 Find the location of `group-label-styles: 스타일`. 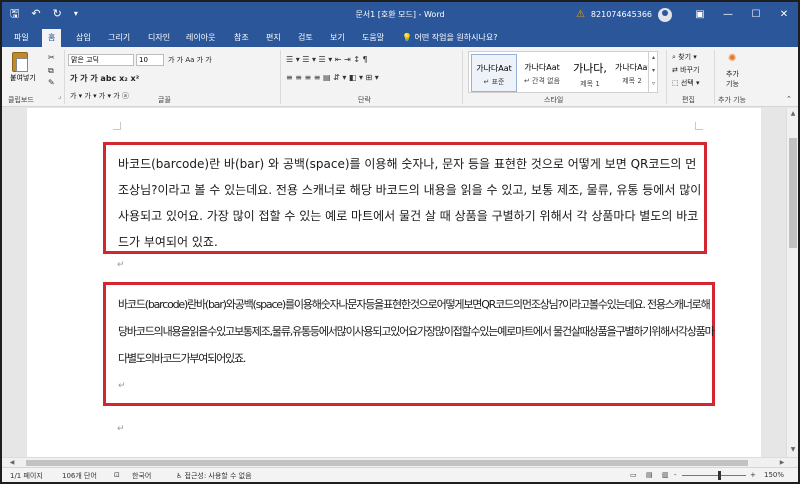

group-label-styles: 스타일 is located at coordinates (554, 100).